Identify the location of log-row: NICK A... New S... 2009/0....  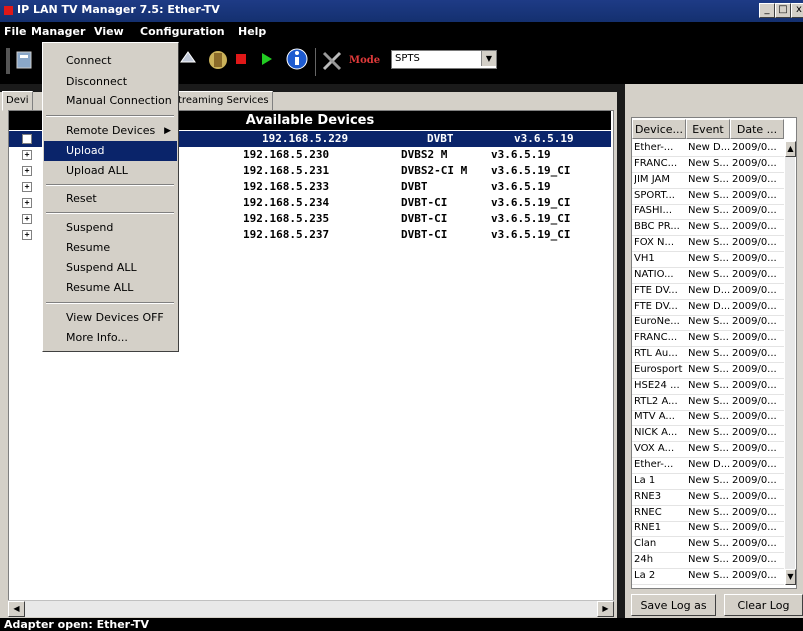
(708, 434).